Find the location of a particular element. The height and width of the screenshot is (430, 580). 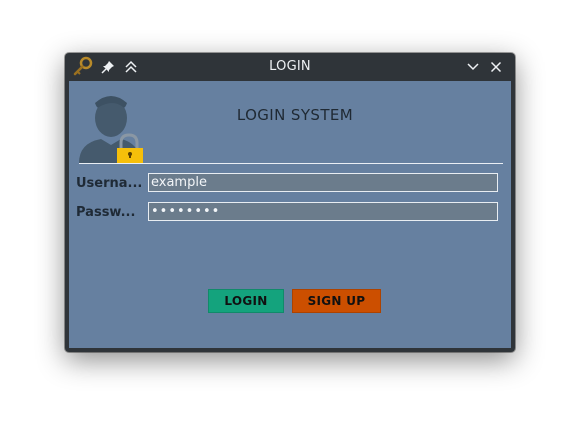

username-field is located at coordinates (323, 182).